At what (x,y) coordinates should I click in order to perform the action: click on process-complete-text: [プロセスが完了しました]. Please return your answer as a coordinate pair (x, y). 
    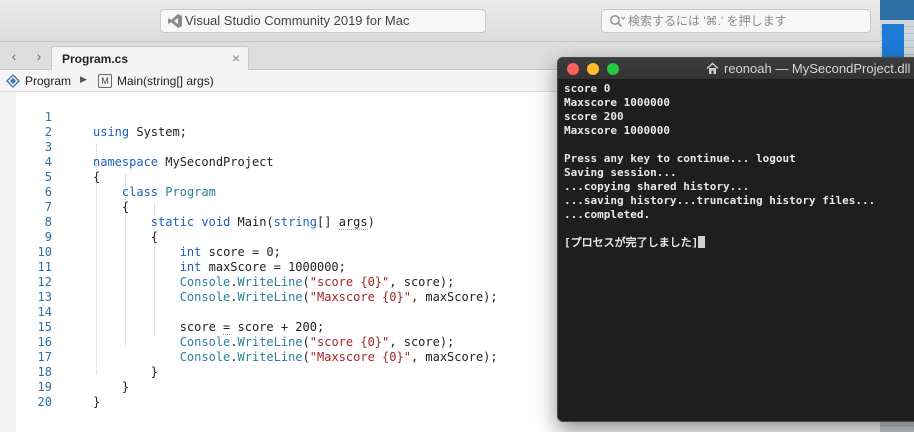
    Looking at the image, I should click on (631, 242).